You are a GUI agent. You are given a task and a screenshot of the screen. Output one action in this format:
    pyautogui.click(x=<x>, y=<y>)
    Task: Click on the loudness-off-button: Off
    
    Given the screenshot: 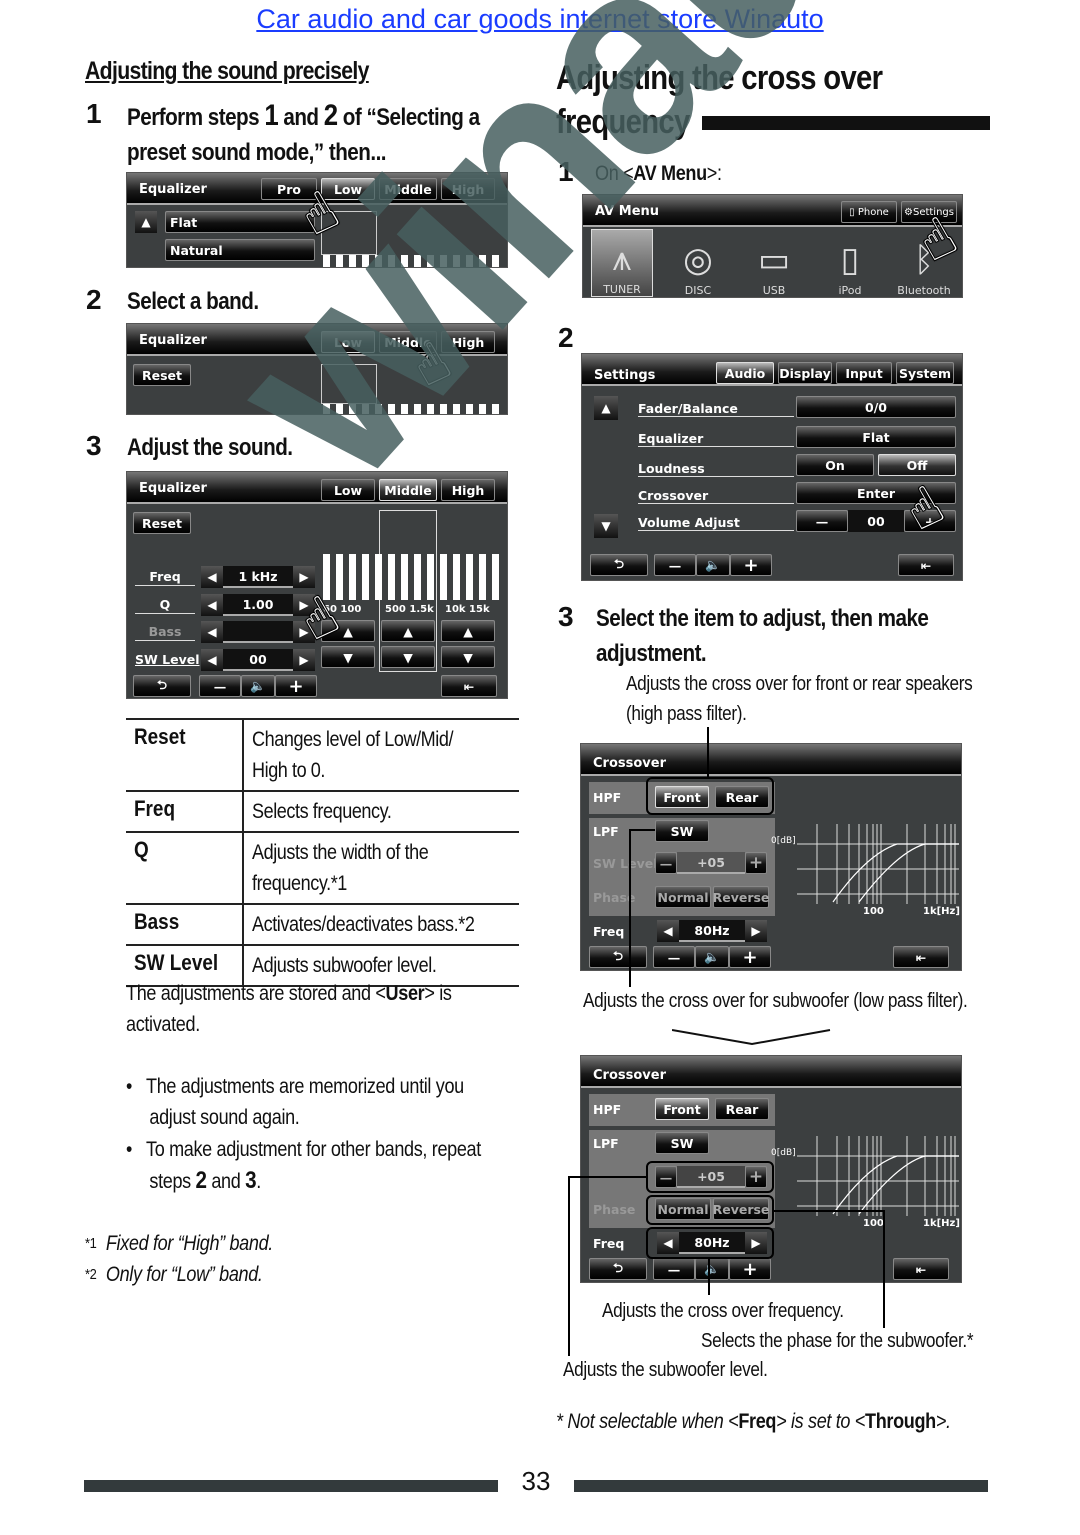 What is the action you would take?
    pyautogui.click(x=917, y=465)
    